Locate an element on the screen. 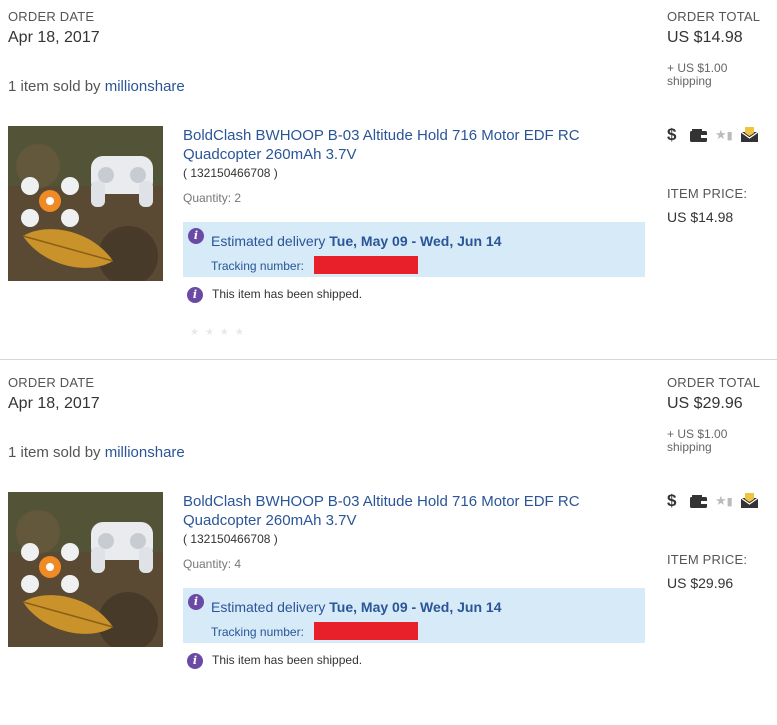  rating-stars-faint: ★★★★ is located at coordinates (220, 332).